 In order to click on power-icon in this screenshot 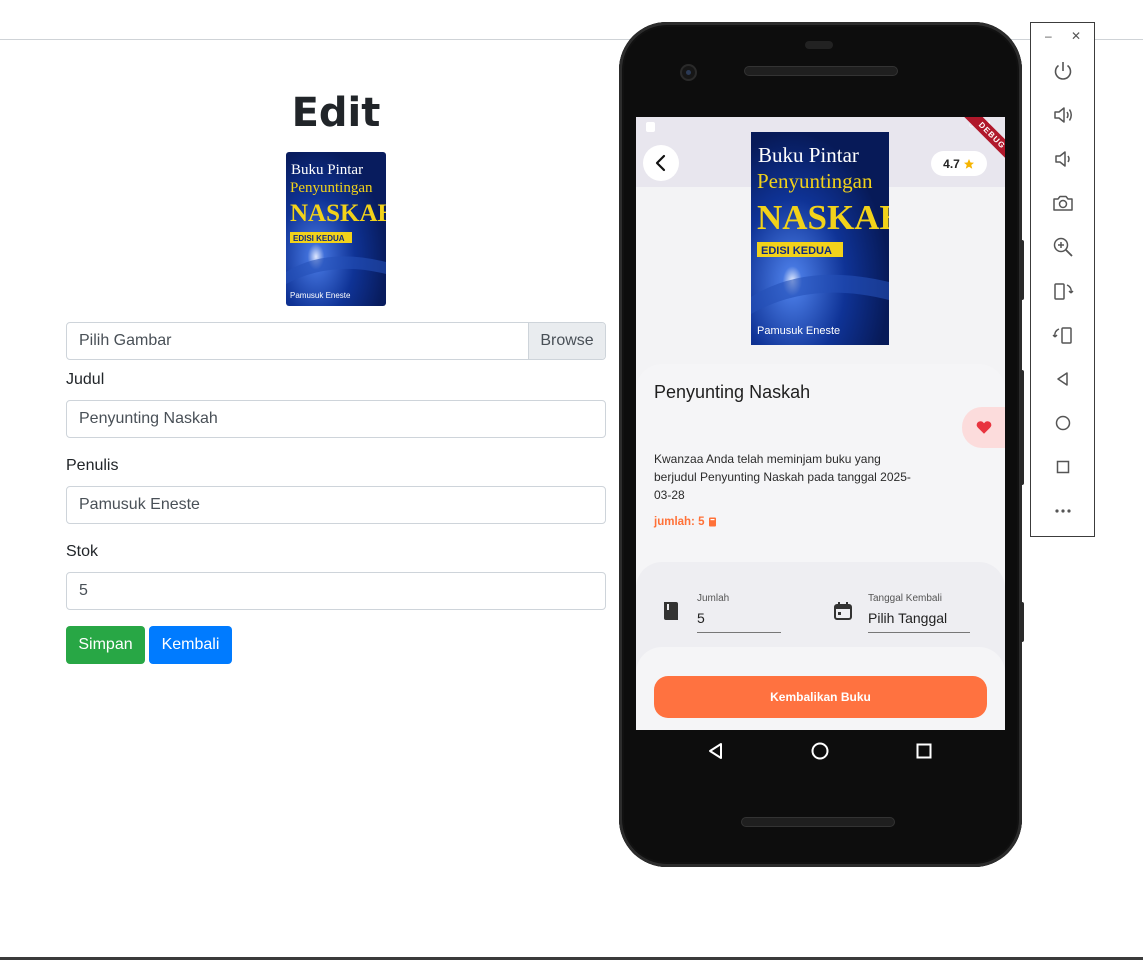, I will do `click(1063, 71)`.